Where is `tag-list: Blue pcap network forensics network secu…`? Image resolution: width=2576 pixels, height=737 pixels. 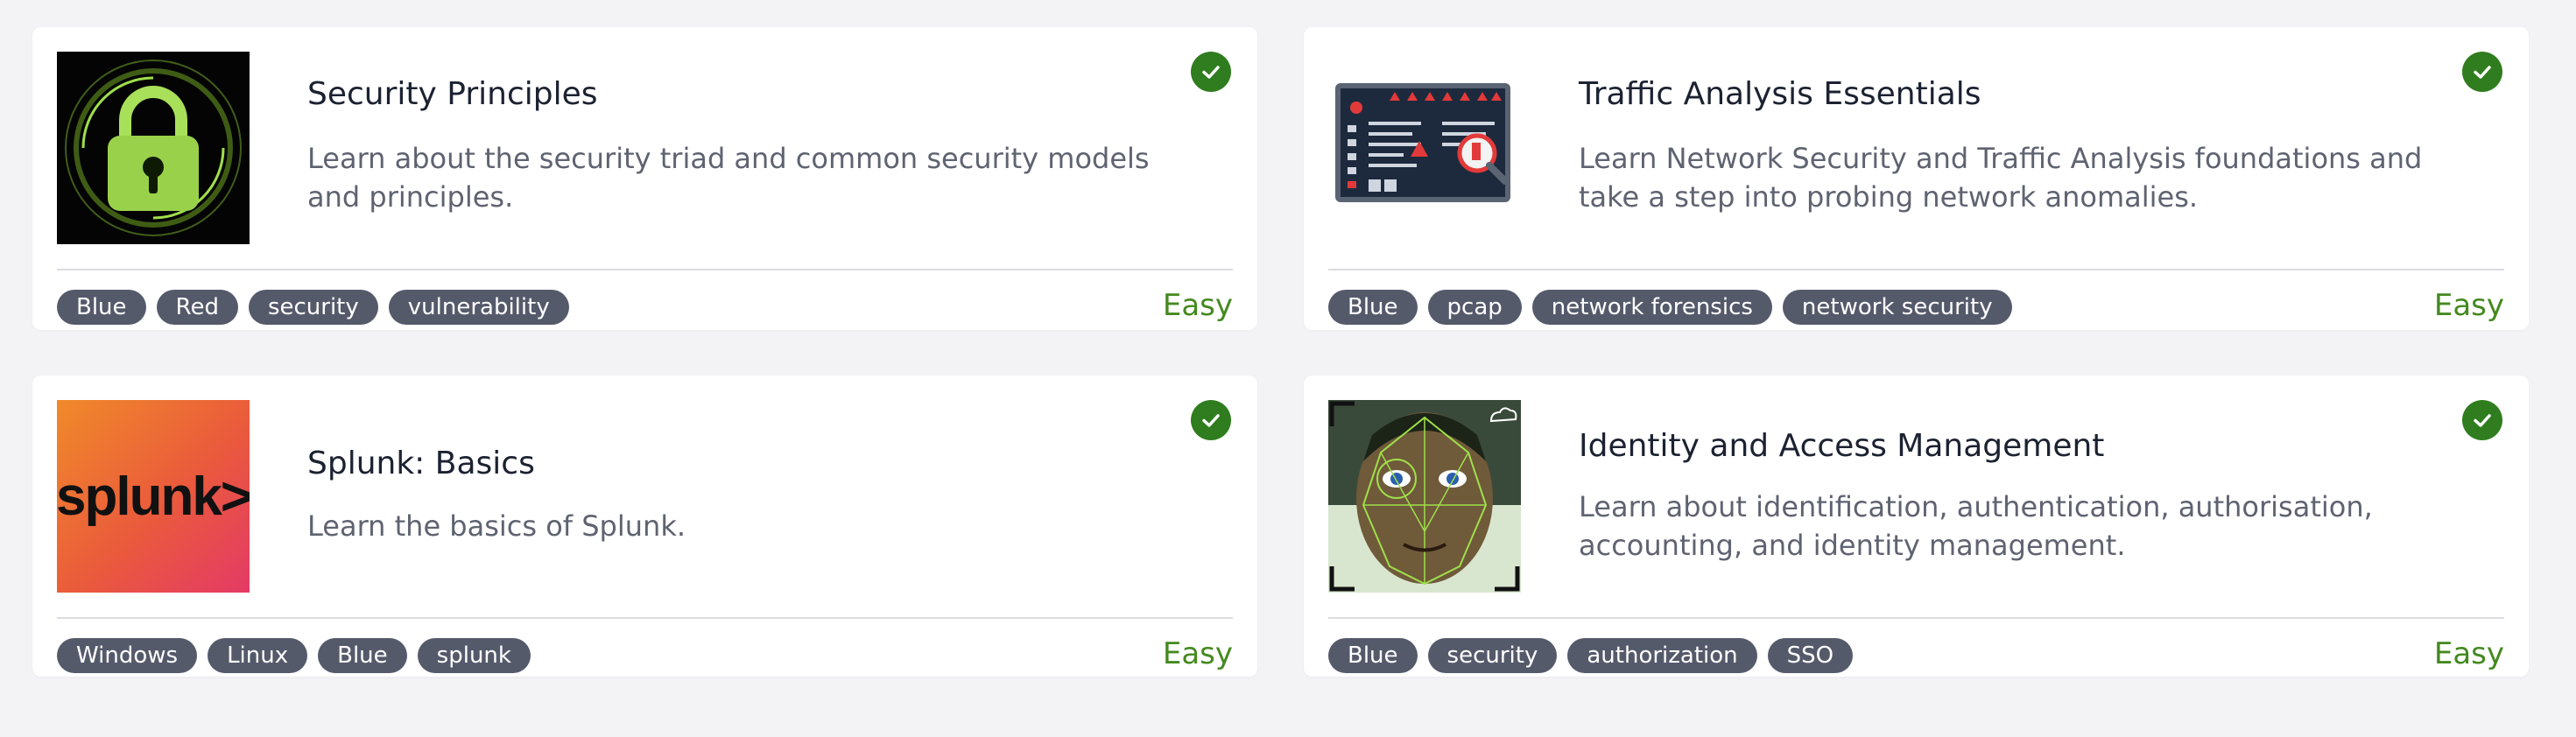
tag-list: Blue pcap network forensics network secu… is located at coordinates (1670, 307).